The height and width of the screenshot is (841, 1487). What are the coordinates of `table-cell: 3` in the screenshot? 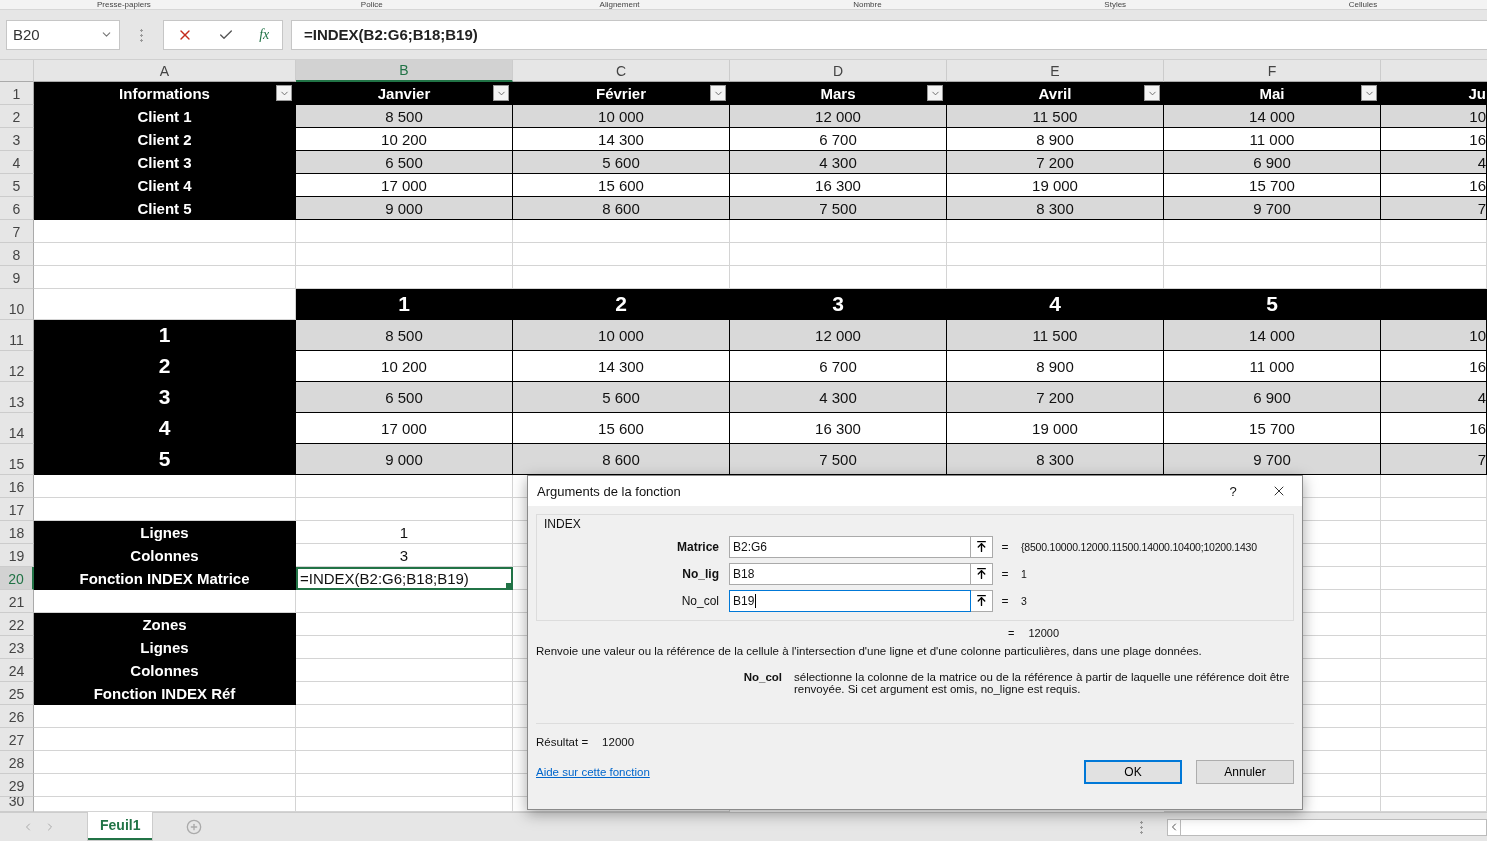 It's located at (404, 555).